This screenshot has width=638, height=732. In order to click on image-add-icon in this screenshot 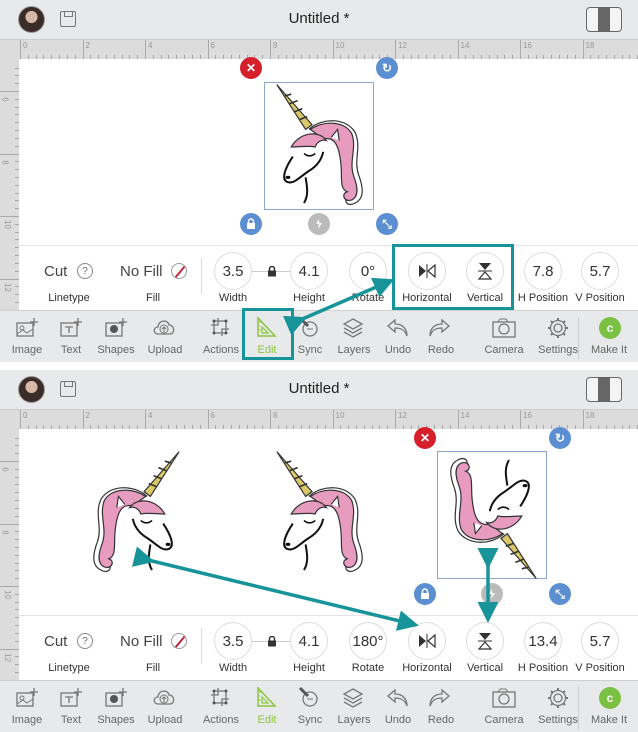, I will do `click(27, 697)`.